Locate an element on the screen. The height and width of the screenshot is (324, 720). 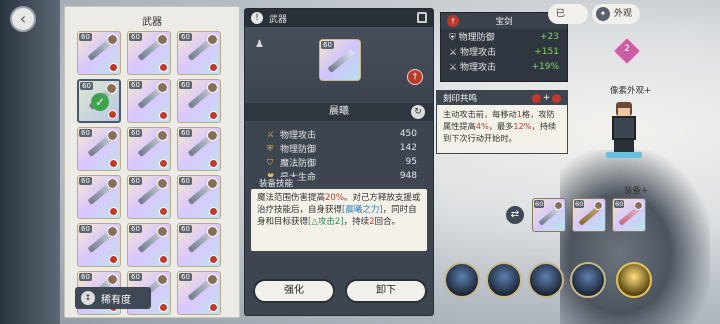
skill-text: ，持续 is located at coordinates (356, 222).